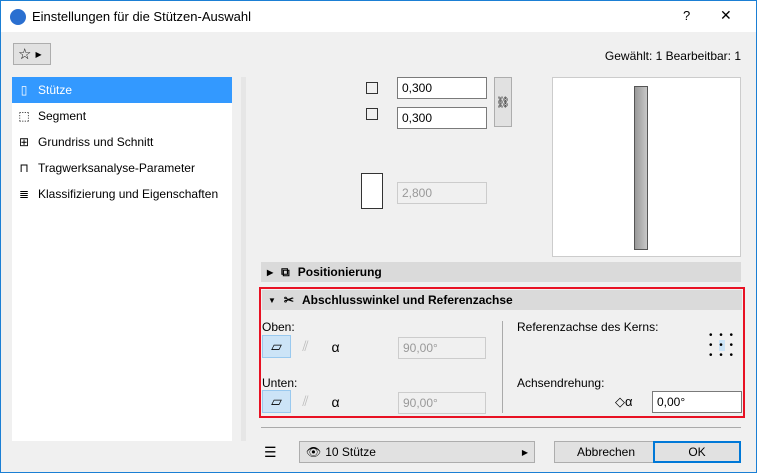 This screenshot has width=757, height=473. What do you see at coordinates (624, 401) in the screenshot?
I see `axis-rotation-icon: ◇α` at bounding box center [624, 401].